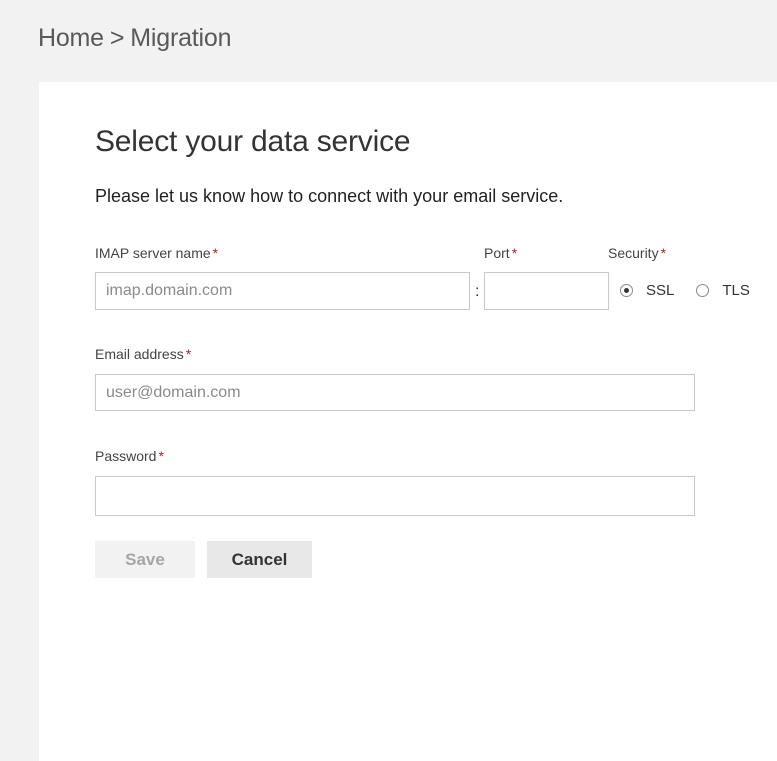  What do you see at coordinates (282, 291) in the screenshot?
I see `imap-server-input` at bounding box center [282, 291].